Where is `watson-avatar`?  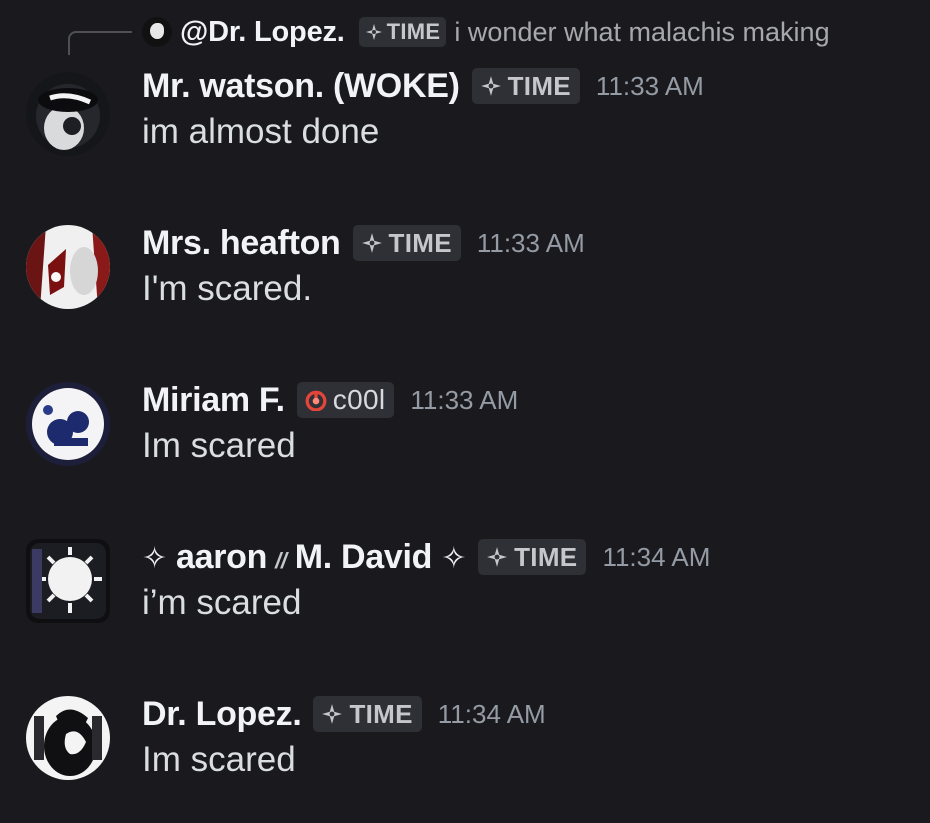
watson-avatar is located at coordinates (68, 114).